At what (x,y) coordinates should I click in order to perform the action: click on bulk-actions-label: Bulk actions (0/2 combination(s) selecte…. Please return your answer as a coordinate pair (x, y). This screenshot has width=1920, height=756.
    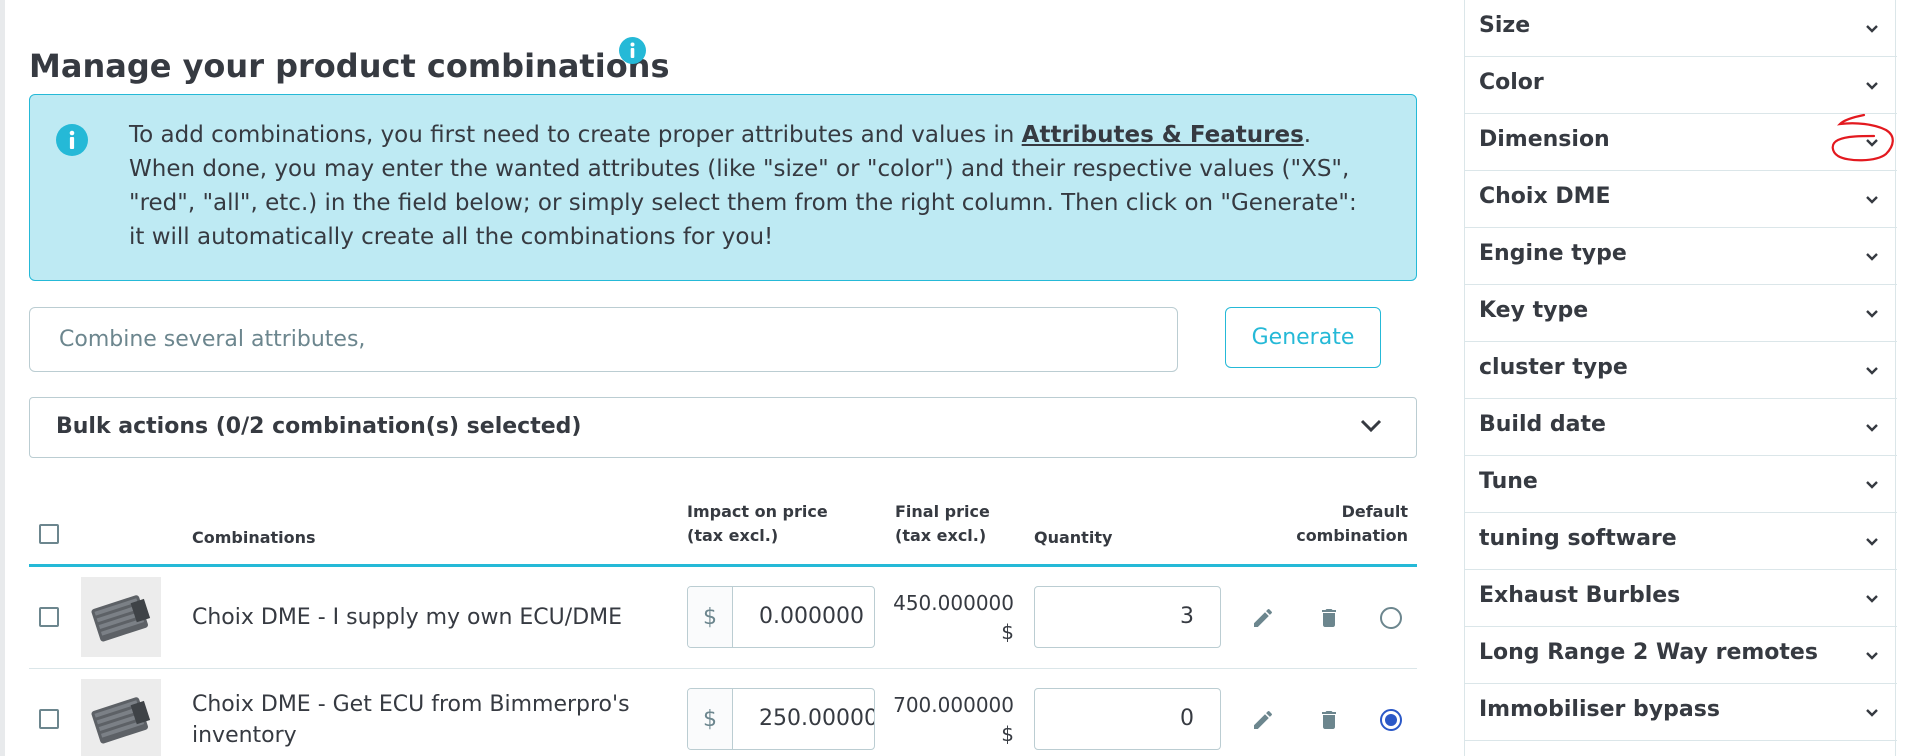
    Looking at the image, I should click on (319, 426).